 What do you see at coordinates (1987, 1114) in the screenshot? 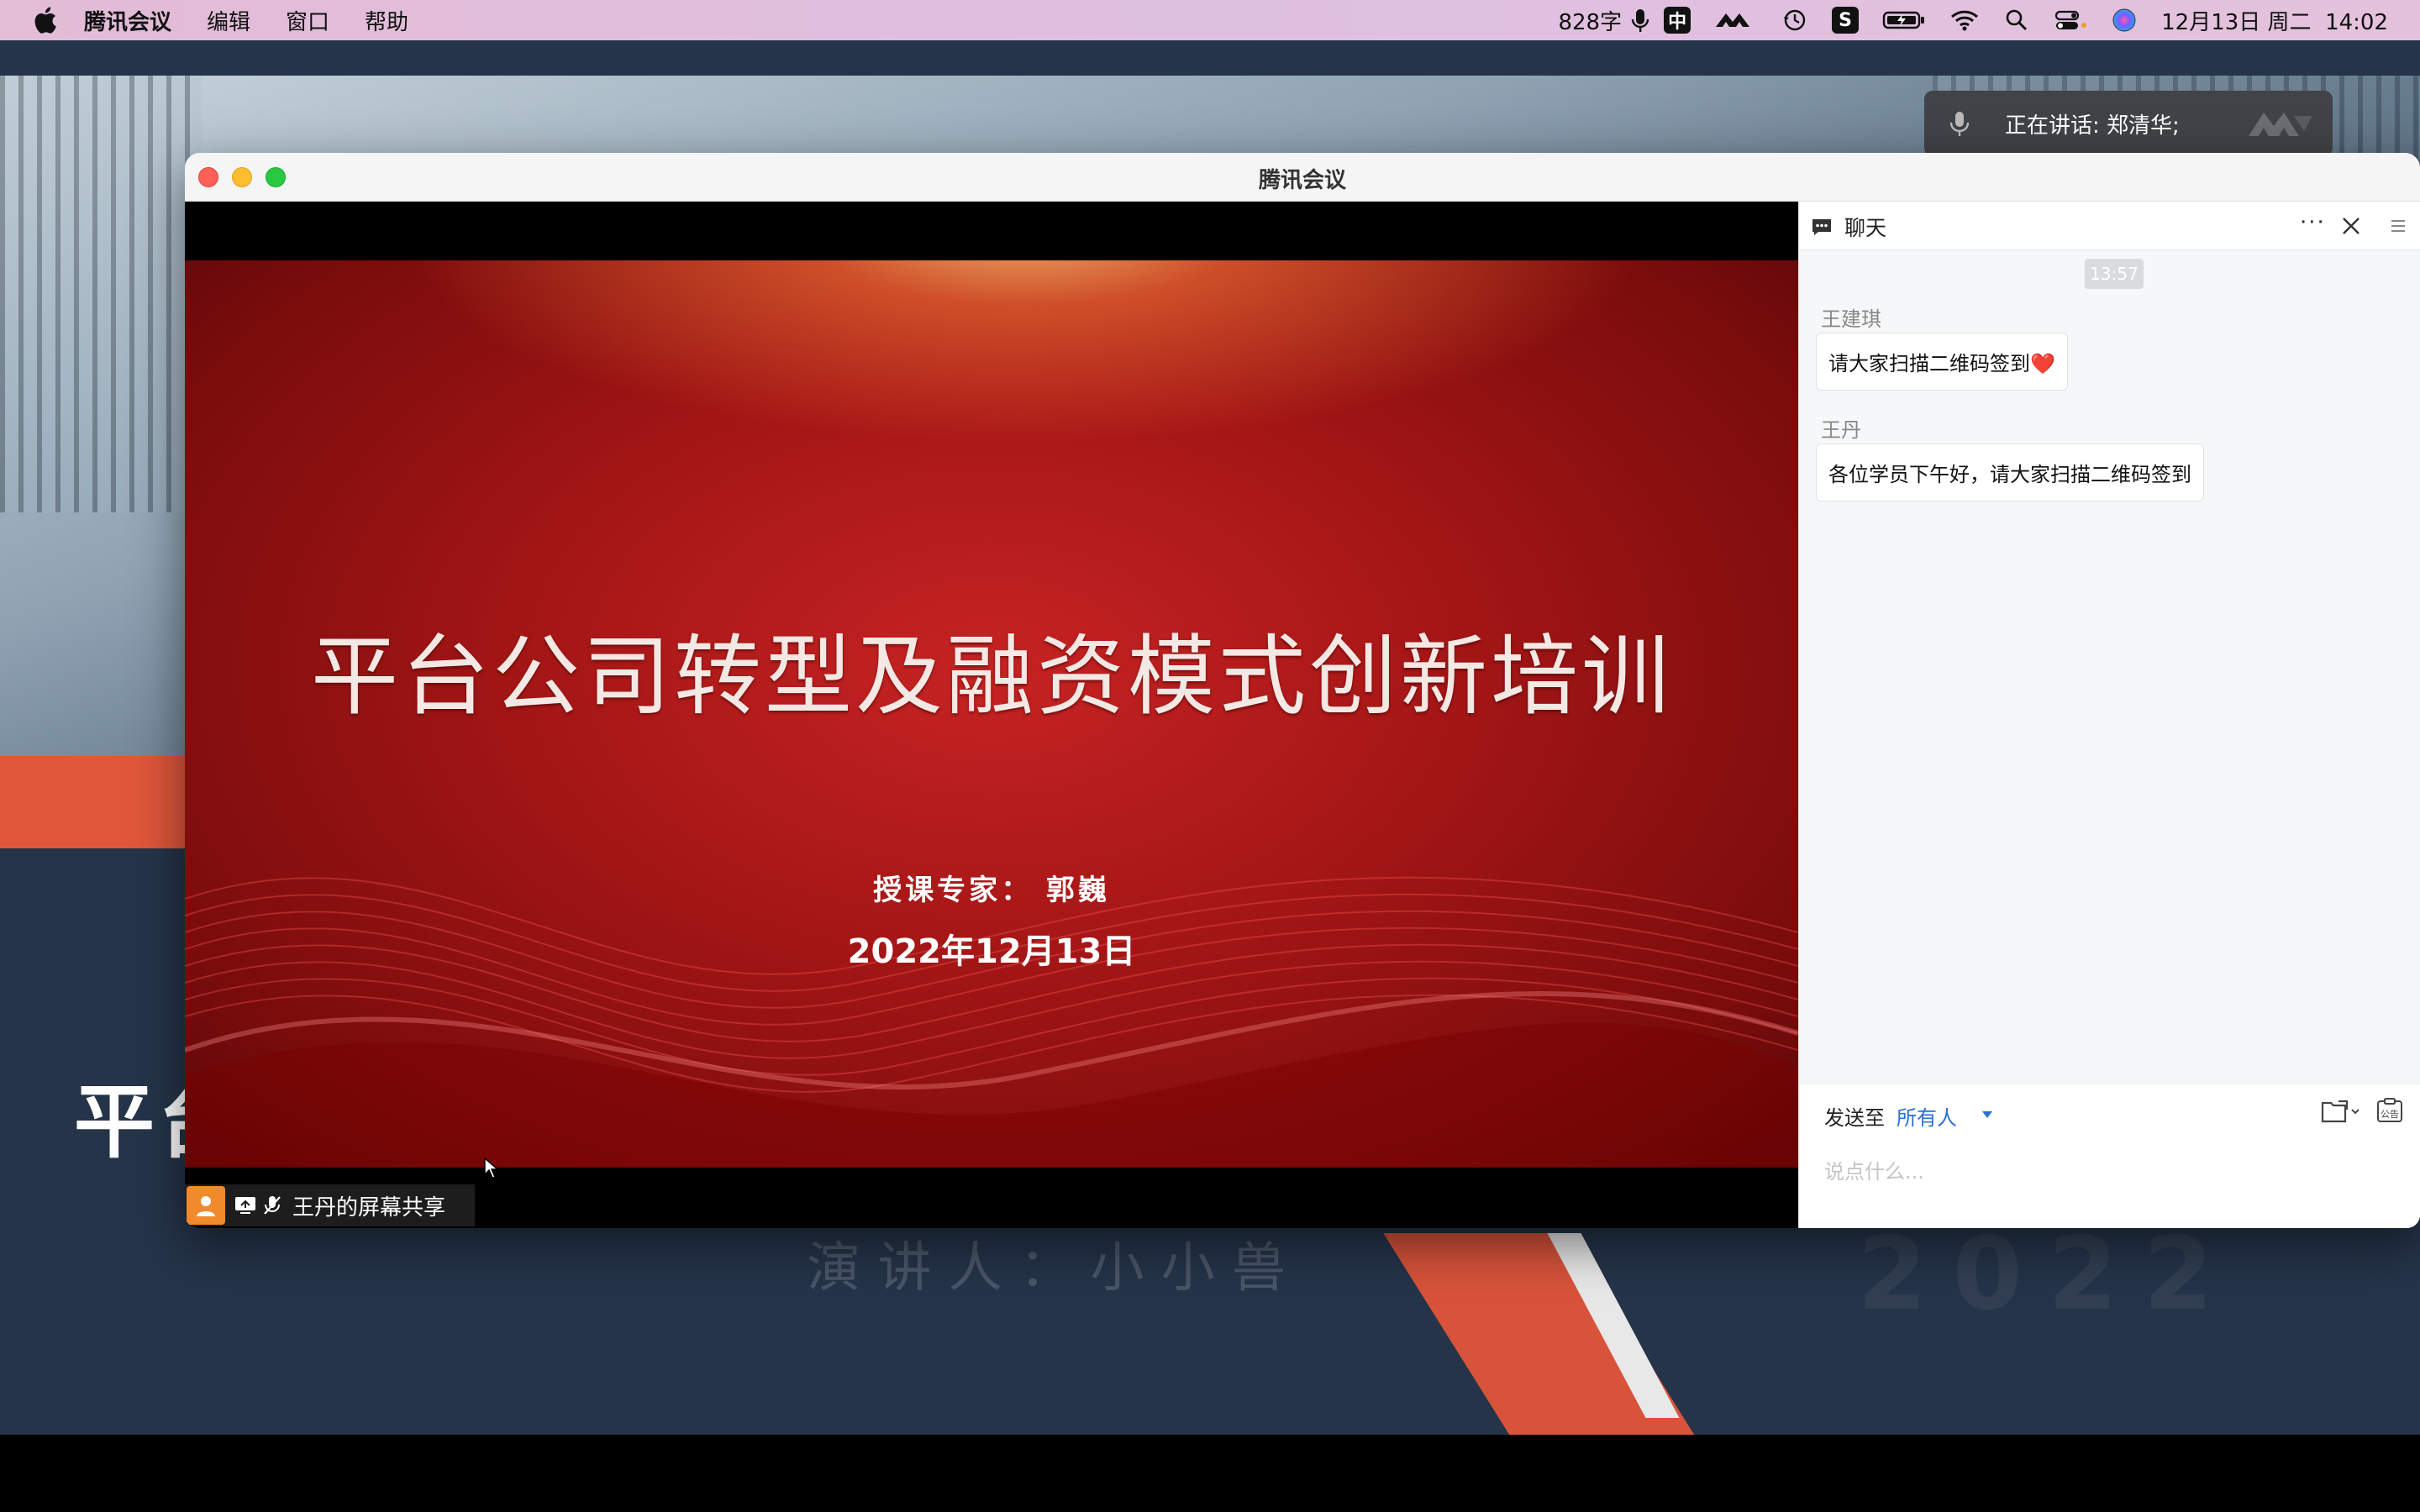
I see `chevron-down-icon` at bounding box center [1987, 1114].